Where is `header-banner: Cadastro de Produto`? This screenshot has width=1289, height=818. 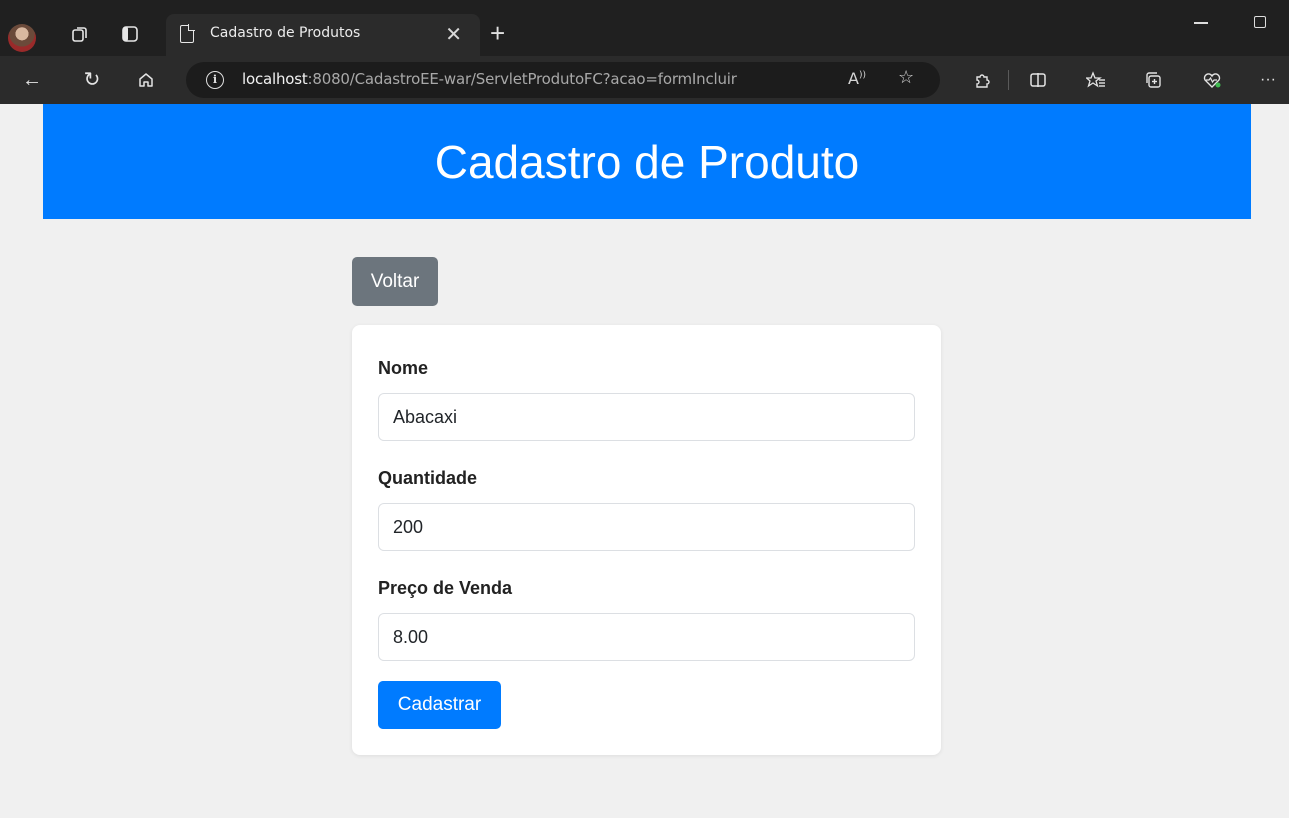 header-banner: Cadastro de Produto is located at coordinates (647, 161).